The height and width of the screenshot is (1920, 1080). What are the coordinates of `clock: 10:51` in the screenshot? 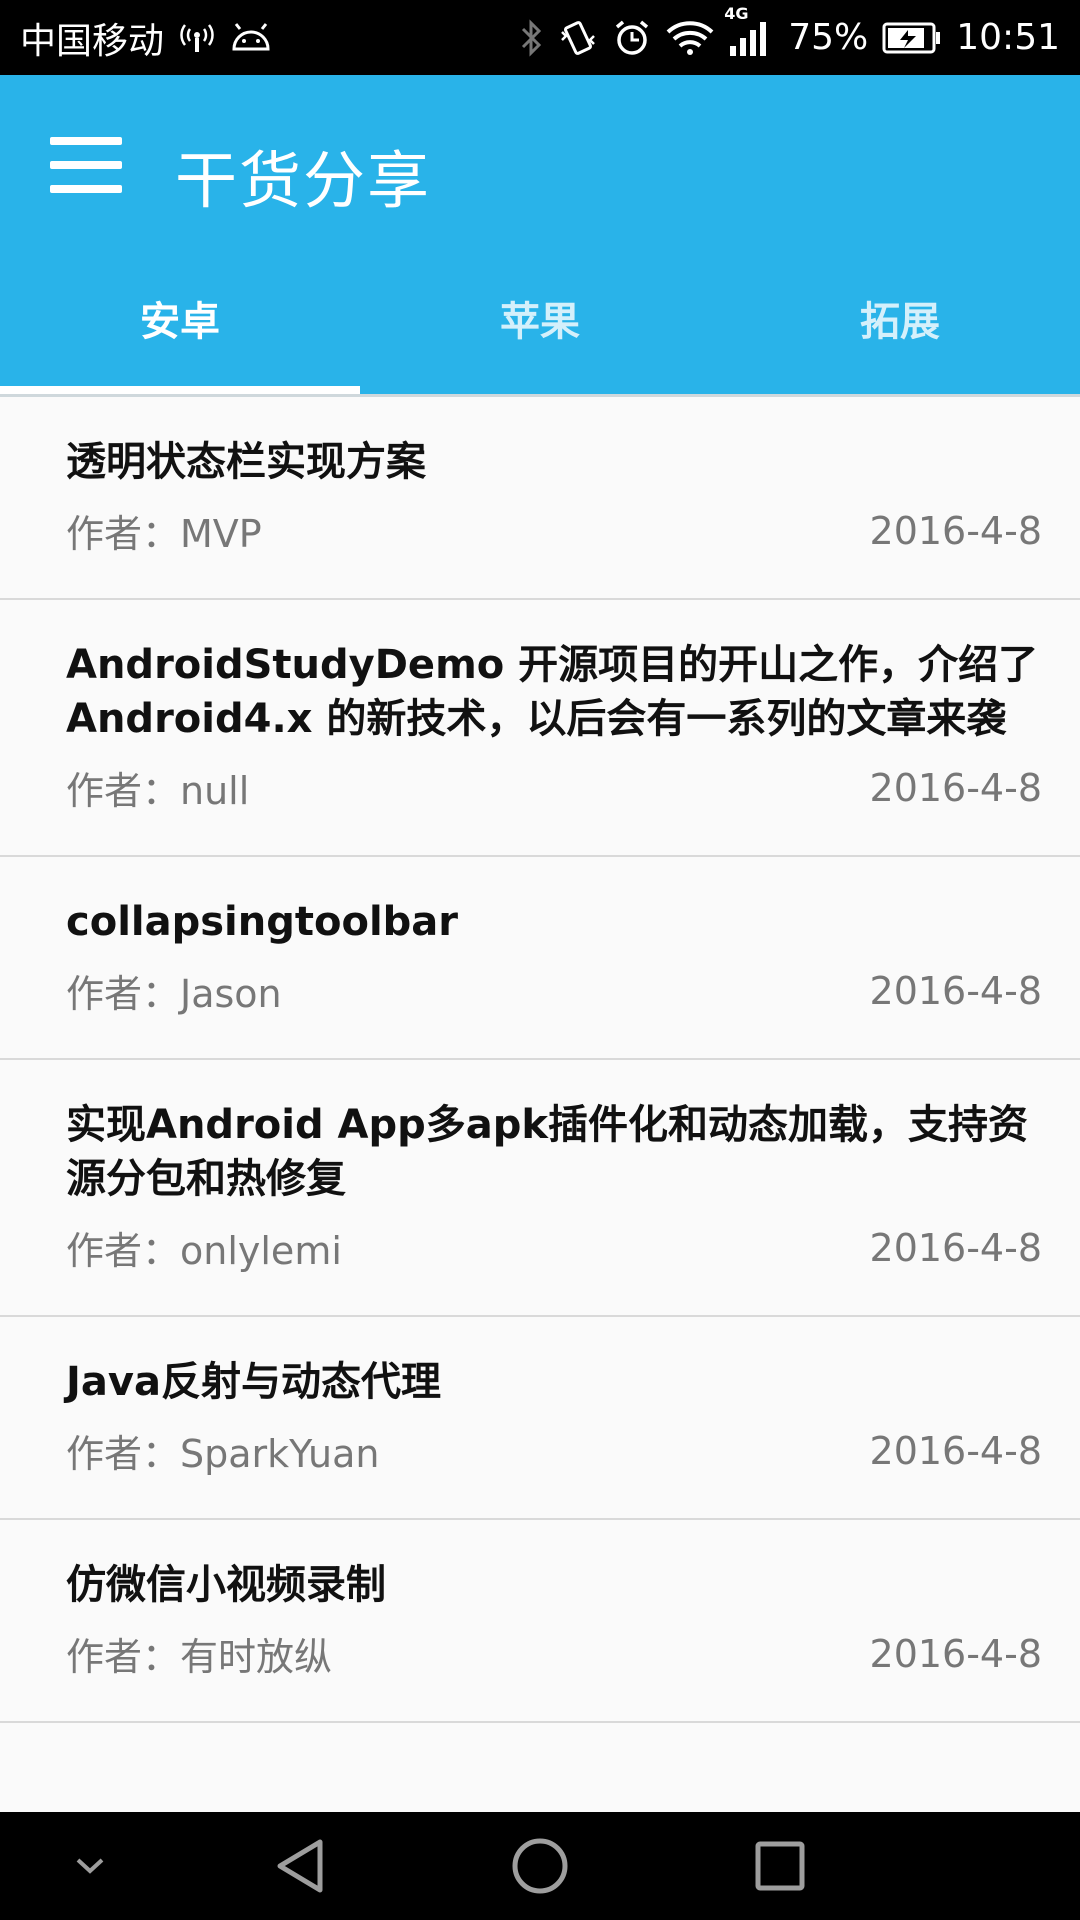 It's located at (1008, 37).